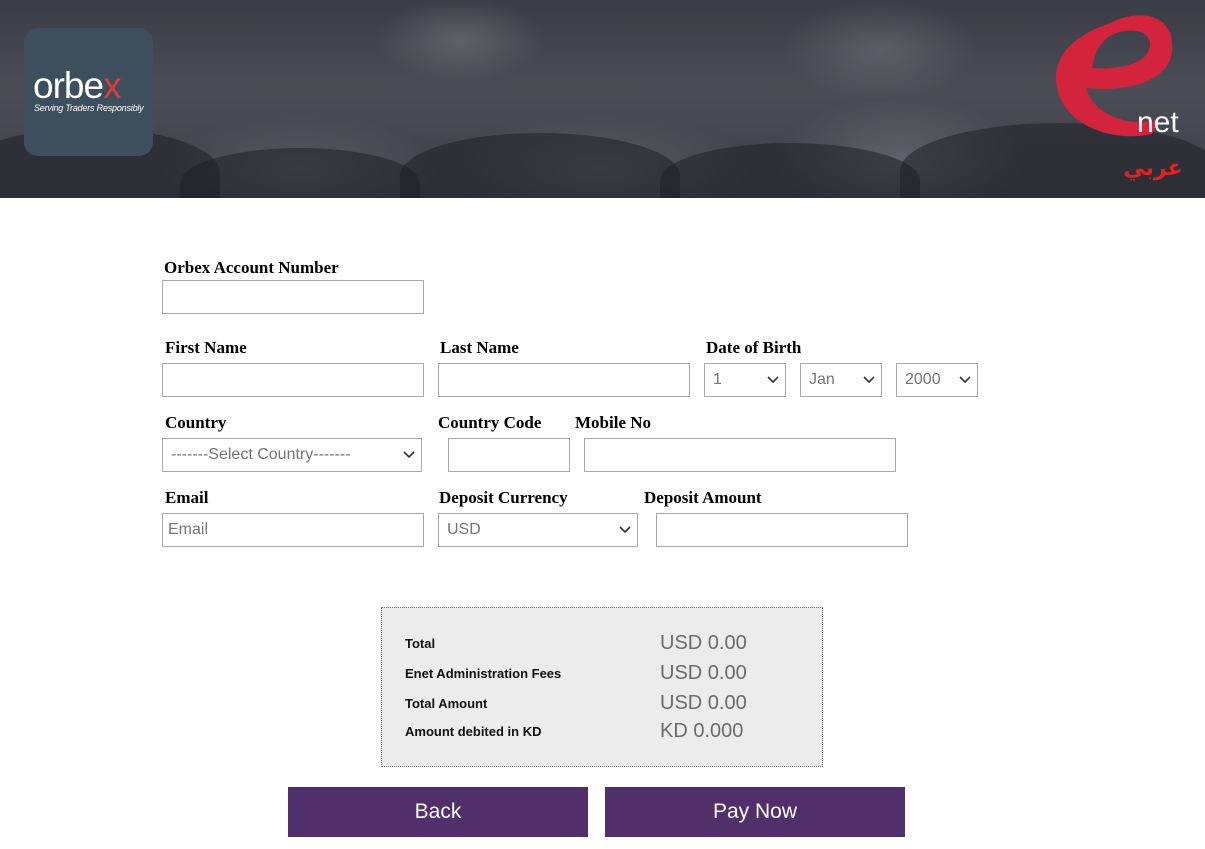 Image resolution: width=1205 pixels, height=849 pixels. What do you see at coordinates (822, 379) in the screenshot?
I see `dob-month-value: Jan` at bounding box center [822, 379].